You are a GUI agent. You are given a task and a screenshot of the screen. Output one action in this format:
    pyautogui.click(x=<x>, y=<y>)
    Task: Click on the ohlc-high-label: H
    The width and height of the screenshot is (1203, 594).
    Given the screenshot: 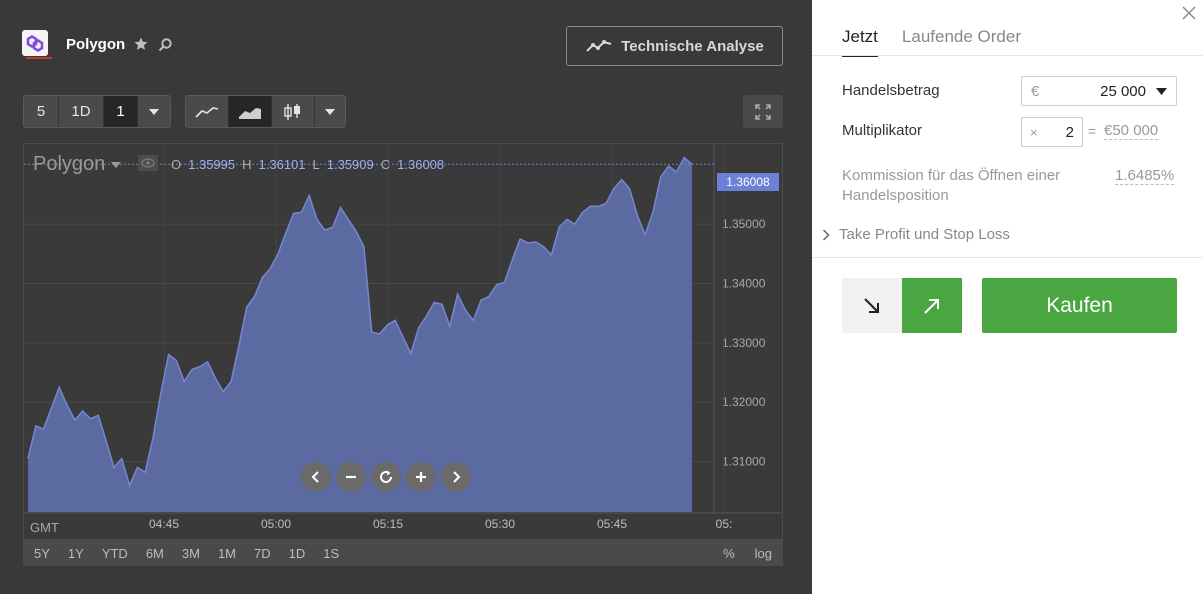 What is the action you would take?
    pyautogui.click(x=247, y=164)
    